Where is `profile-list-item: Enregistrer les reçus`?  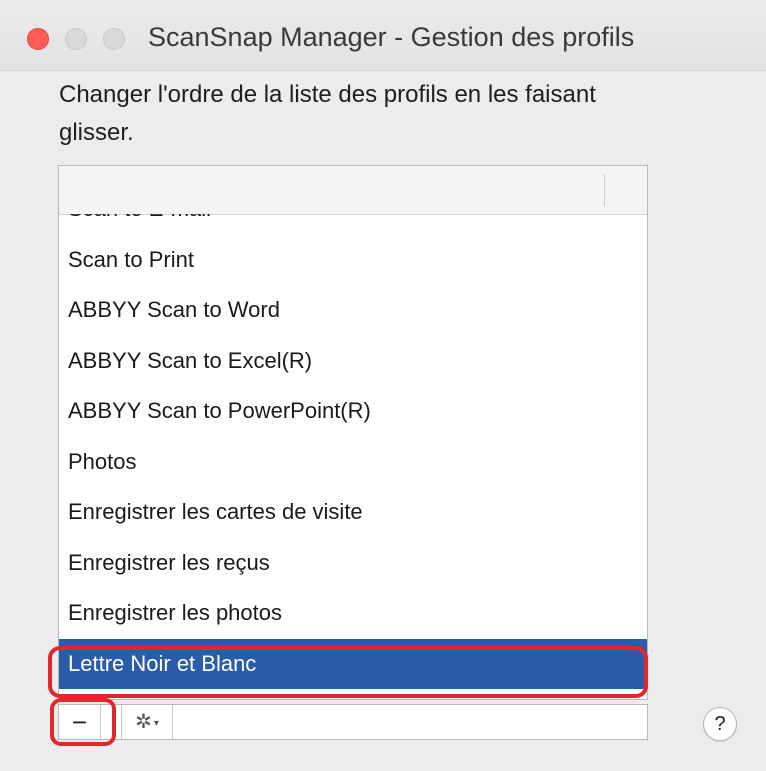
profile-list-item: Enregistrer les reçus is located at coordinates (353, 563).